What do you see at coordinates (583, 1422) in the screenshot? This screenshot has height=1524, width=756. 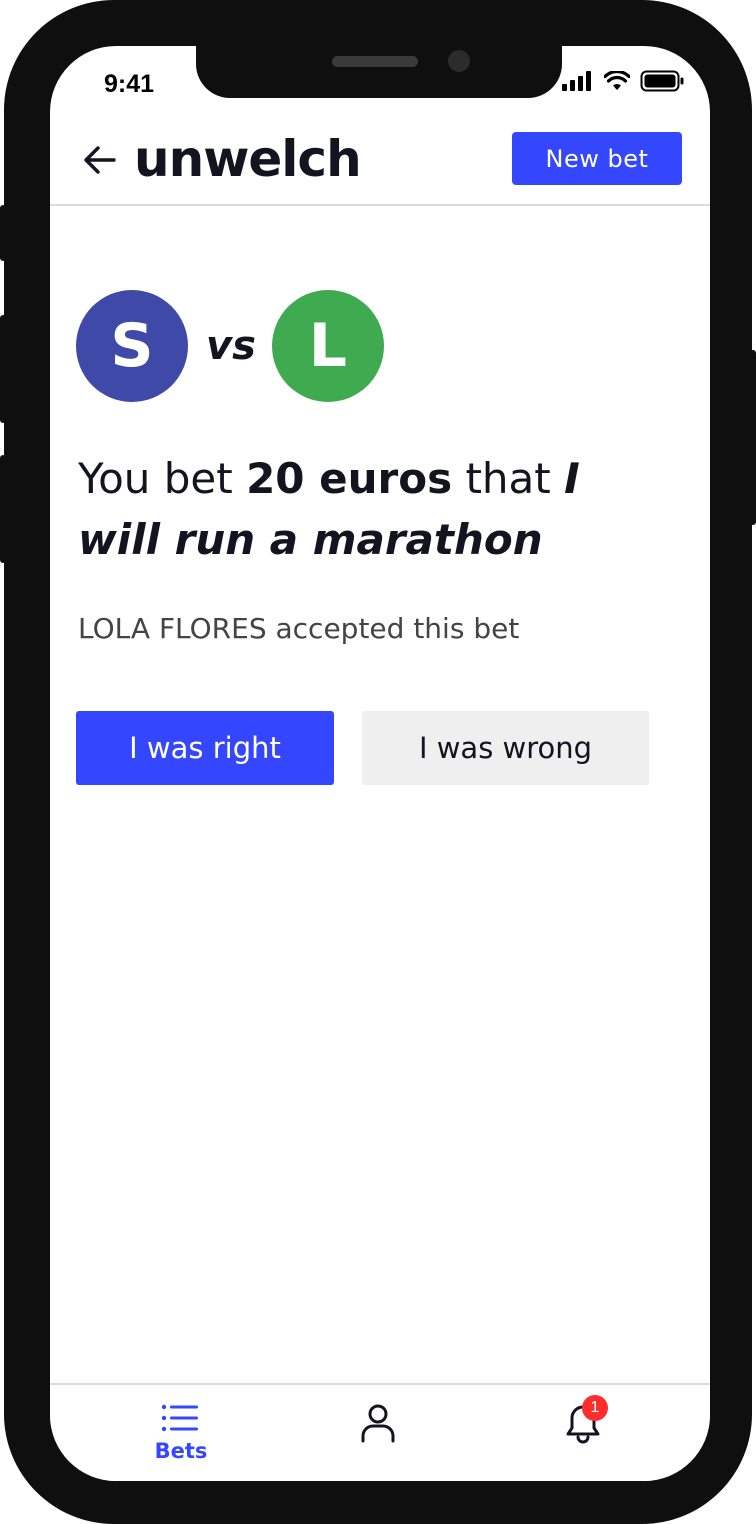 I see `tab-notifications: 1` at bounding box center [583, 1422].